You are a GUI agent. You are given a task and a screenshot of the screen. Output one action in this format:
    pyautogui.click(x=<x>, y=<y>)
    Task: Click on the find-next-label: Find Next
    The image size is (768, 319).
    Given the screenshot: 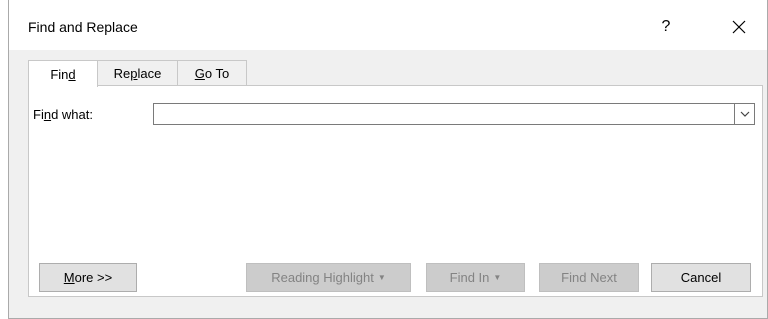 What is the action you would take?
    pyautogui.click(x=589, y=277)
    